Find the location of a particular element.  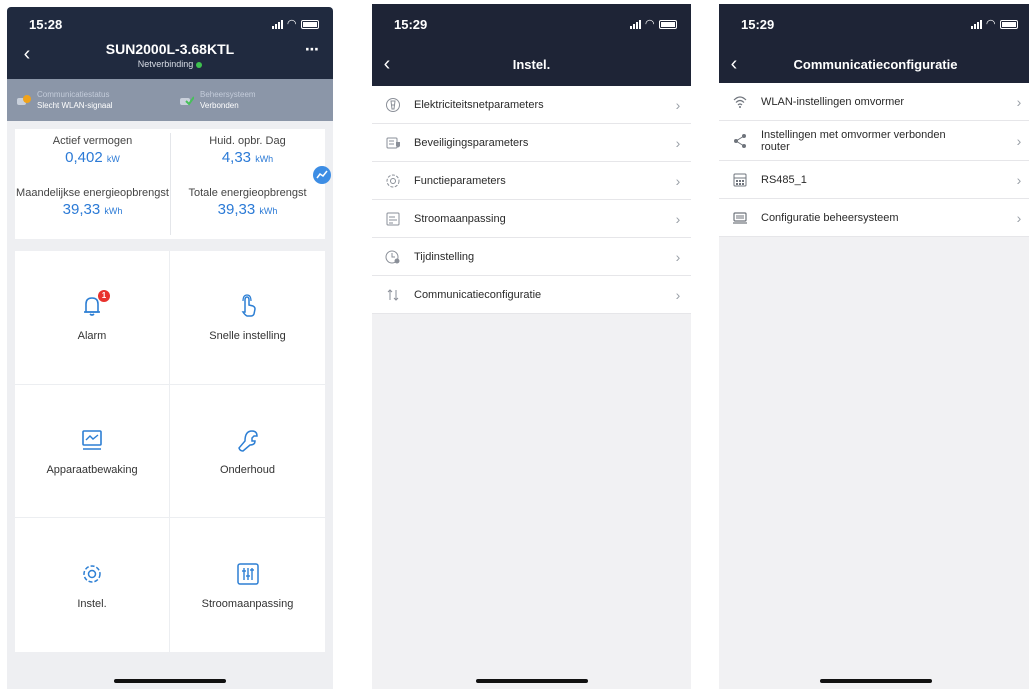

tile-label: Instel. is located at coordinates (92, 604).